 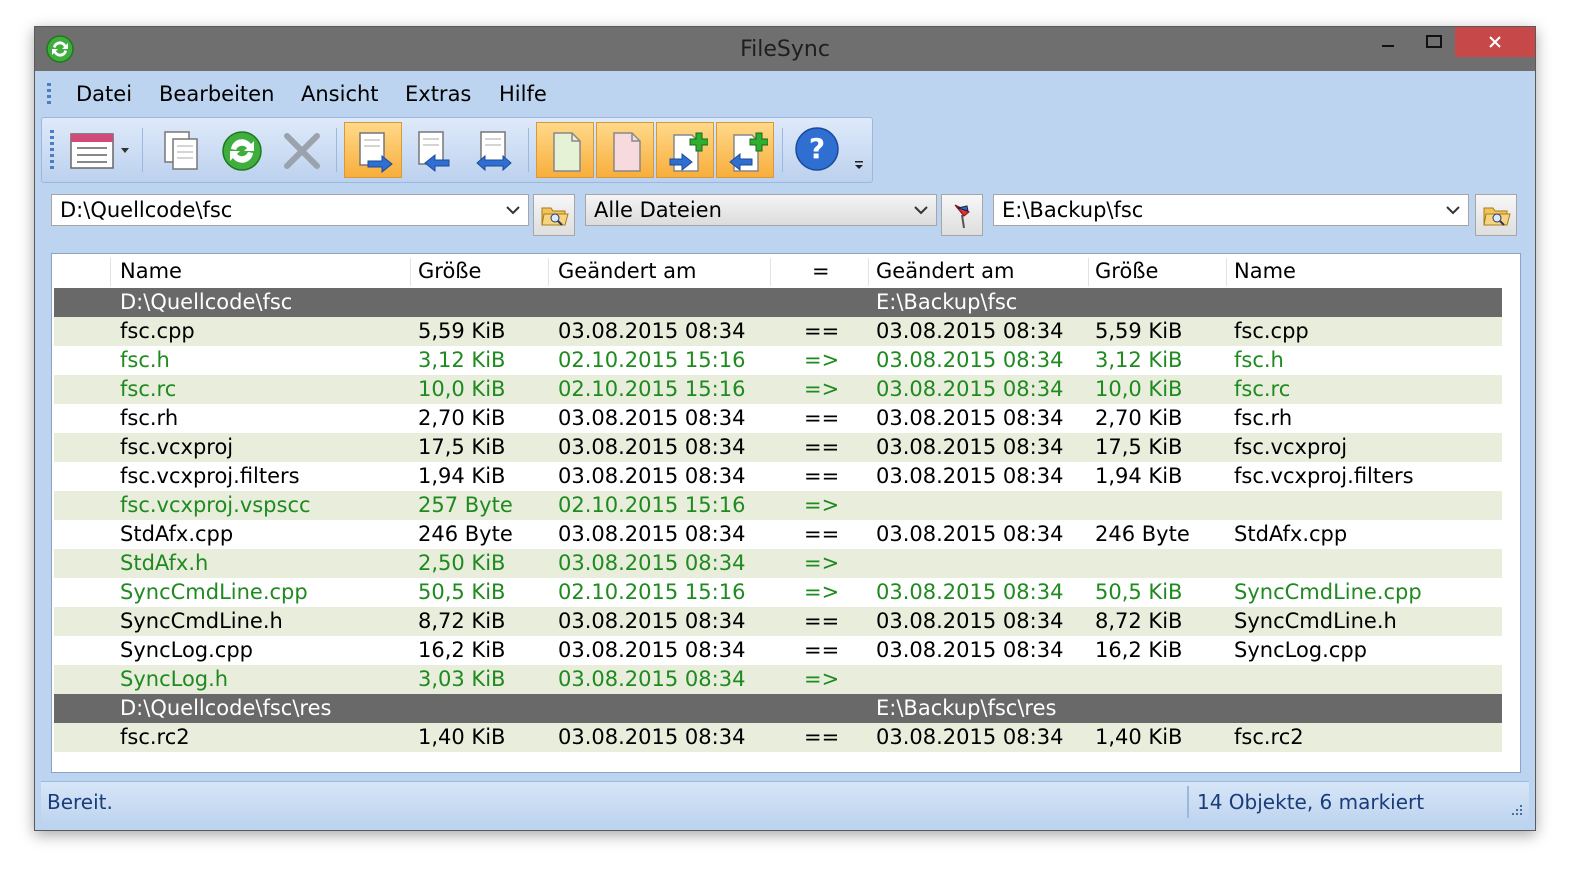 I want to click on maximize-button, so click(x=1434, y=42).